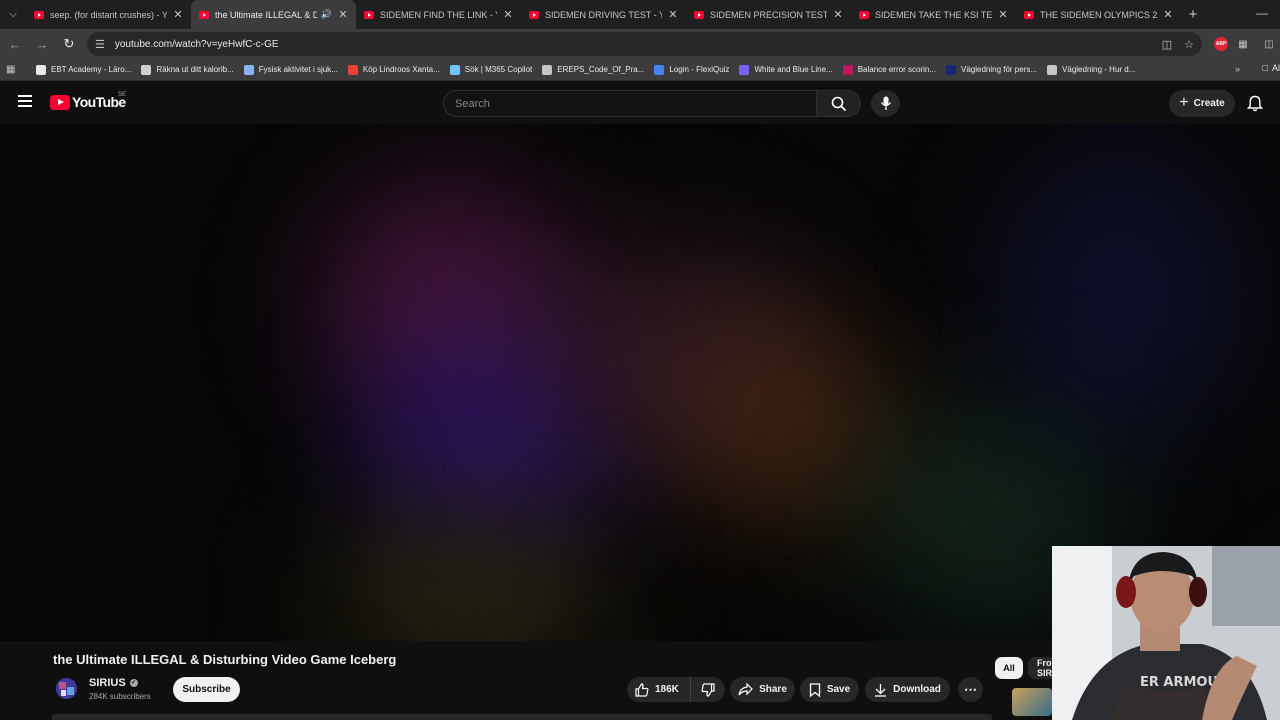 The image size is (1280, 720). What do you see at coordinates (60, 102) in the screenshot?
I see `youtube-play-icon` at bounding box center [60, 102].